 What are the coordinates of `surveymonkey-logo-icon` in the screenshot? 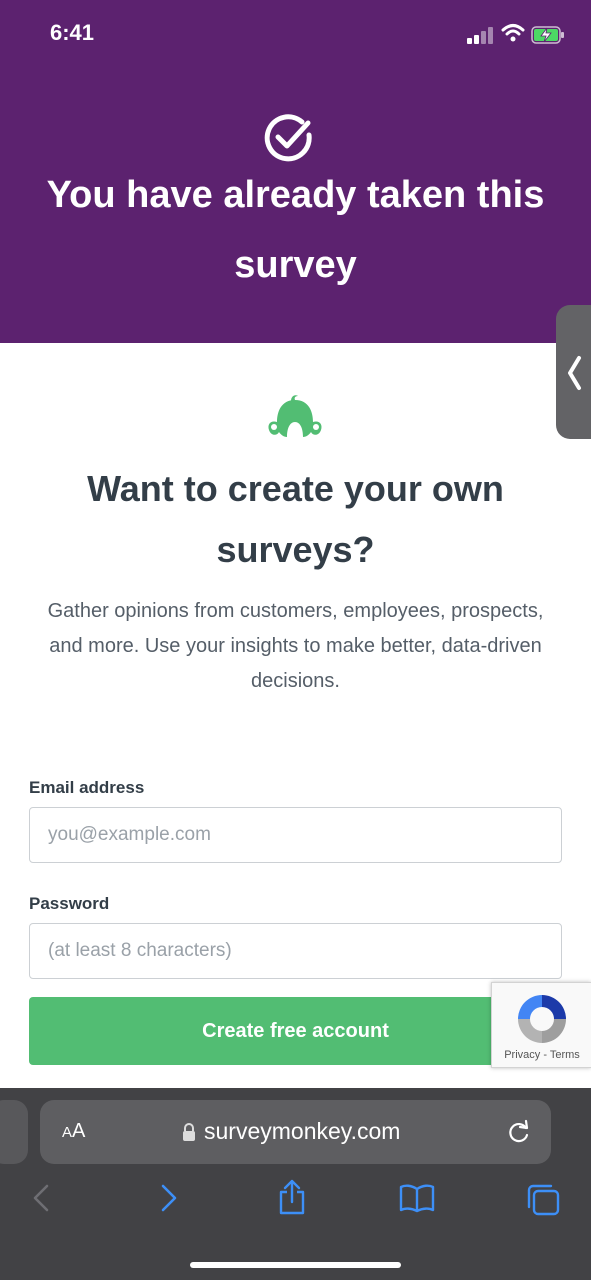 It's located at (295, 416).